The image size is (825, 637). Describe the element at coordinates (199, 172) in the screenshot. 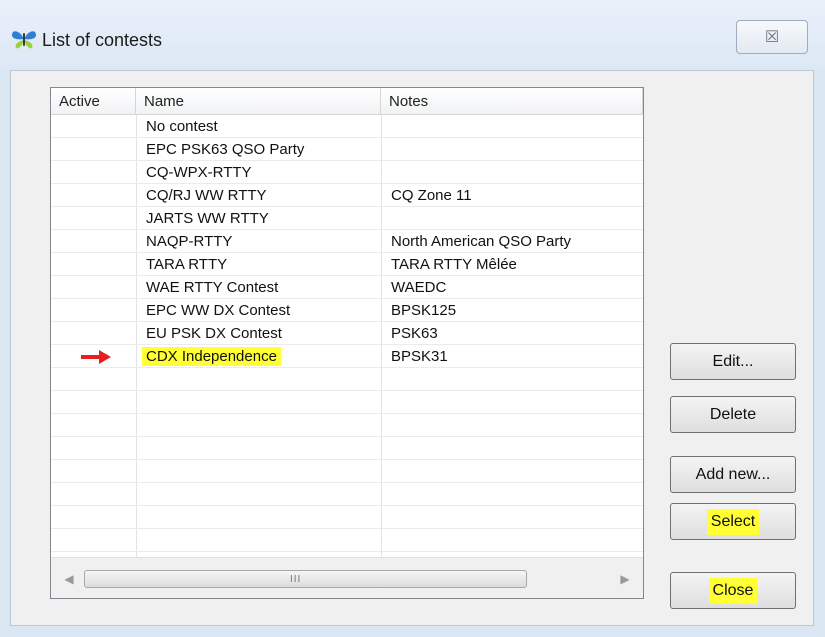

I see `row-name: CQ-WPX-RTTY` at that location.